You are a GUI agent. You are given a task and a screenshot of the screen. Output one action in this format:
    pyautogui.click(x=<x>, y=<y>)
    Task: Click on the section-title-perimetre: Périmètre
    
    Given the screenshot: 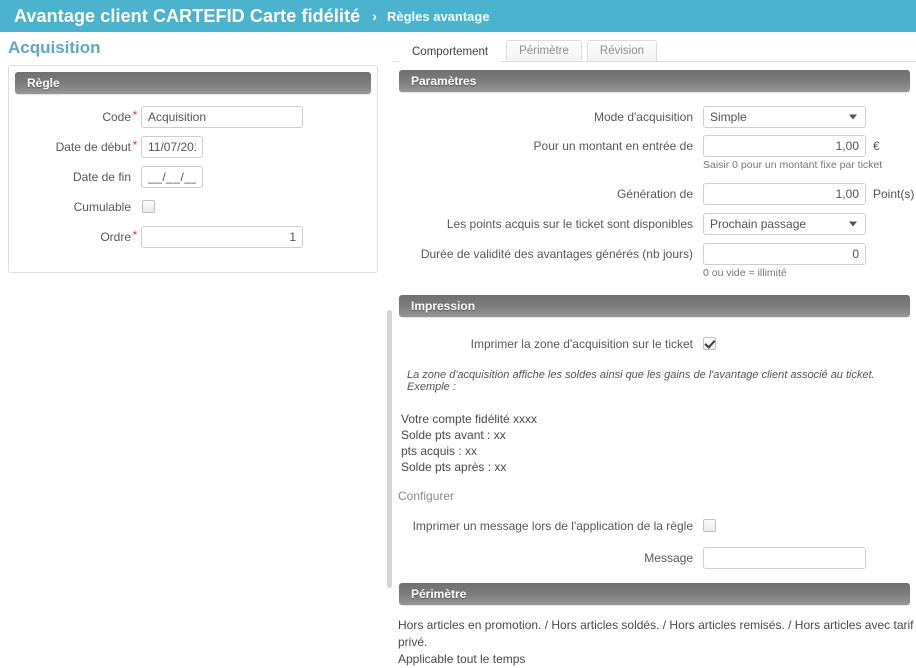 What is the action you would take?
    pyautogui.click(x=439, y=594)
    